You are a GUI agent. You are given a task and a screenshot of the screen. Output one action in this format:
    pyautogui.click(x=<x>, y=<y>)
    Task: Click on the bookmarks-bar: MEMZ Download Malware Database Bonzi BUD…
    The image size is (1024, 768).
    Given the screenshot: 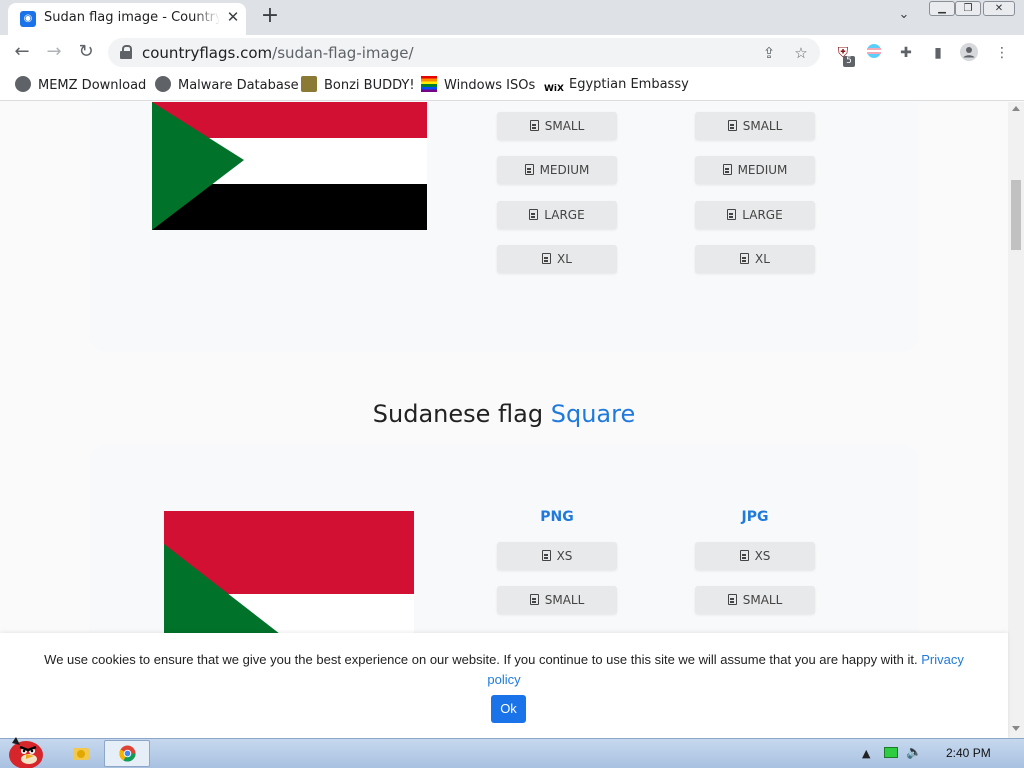 What is the action you would take?
    pyautogui.click(x=512, y=85)
    